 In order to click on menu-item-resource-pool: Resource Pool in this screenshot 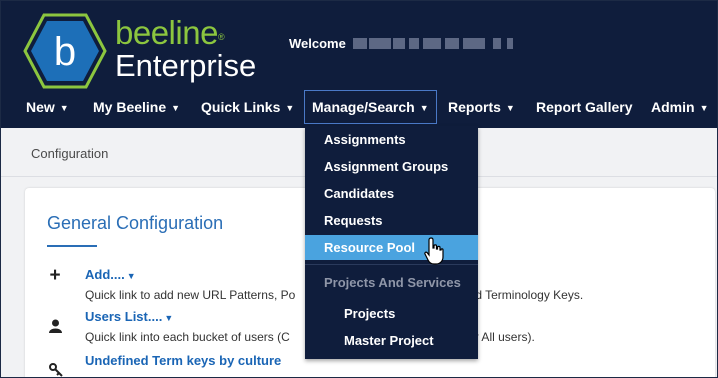, I will do `click(391, 247)`.